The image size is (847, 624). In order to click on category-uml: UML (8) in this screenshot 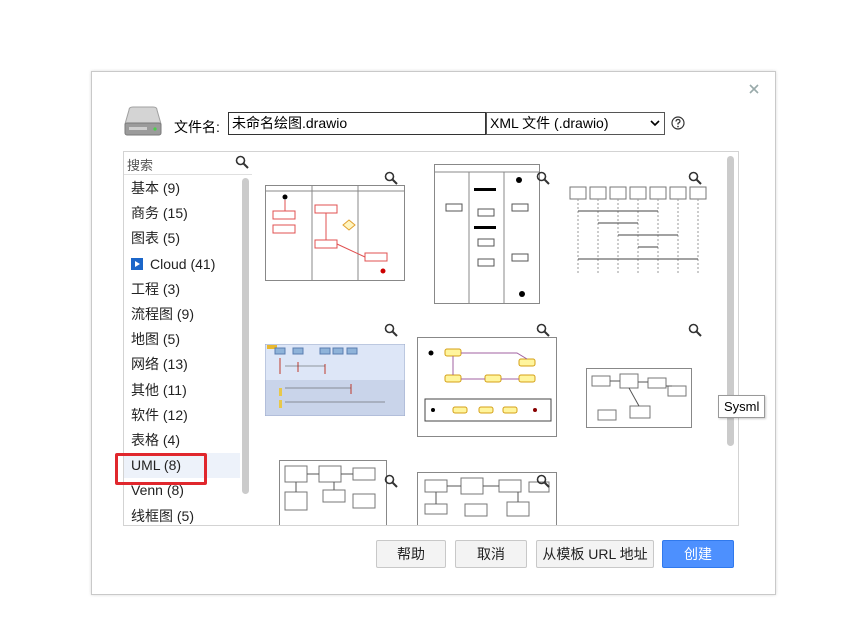, I will do `click(182, 466)`.